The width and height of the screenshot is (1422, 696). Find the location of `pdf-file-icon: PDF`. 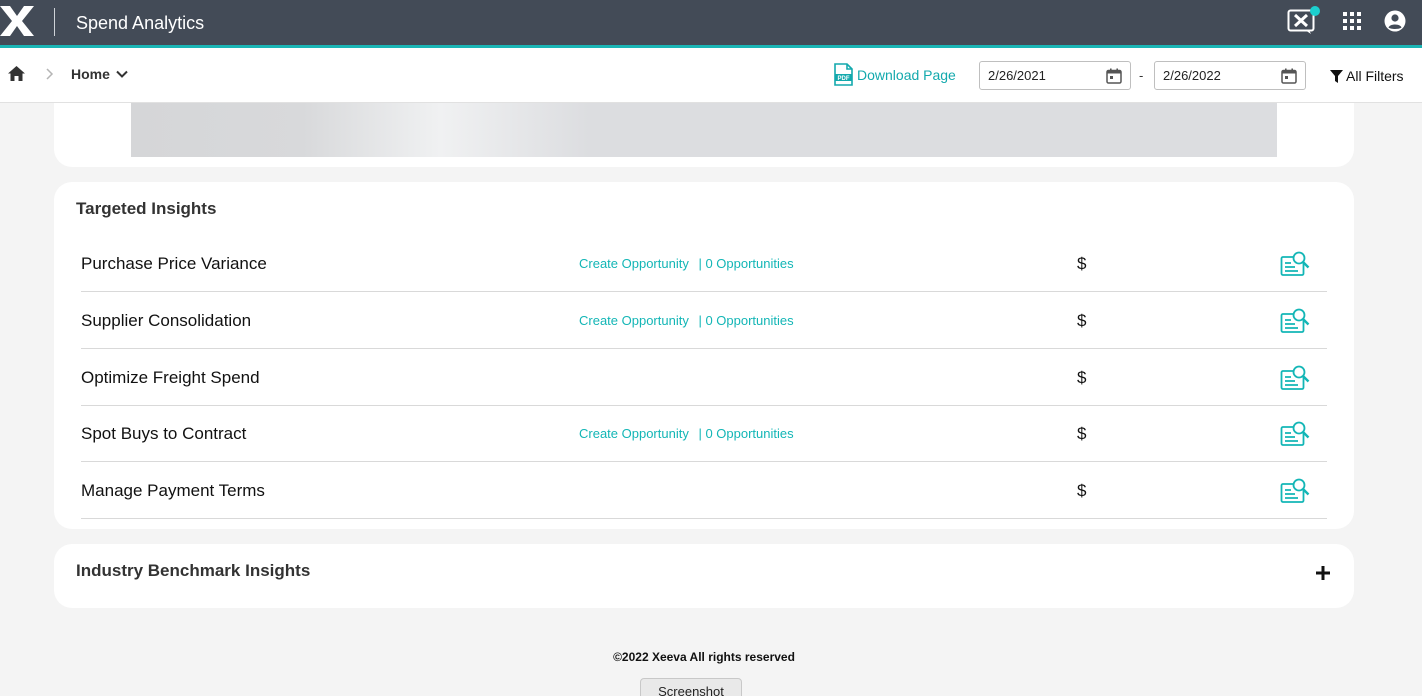

pdf-file-icon: PDF is located at coordinates (843, 74).